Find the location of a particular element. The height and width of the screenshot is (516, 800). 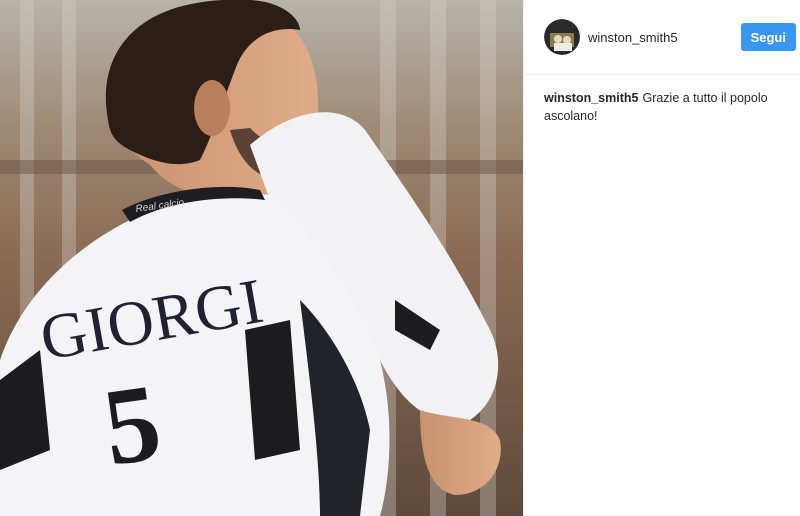

post-header: winston_smith5 Segui is located at coordinates (662, 37).